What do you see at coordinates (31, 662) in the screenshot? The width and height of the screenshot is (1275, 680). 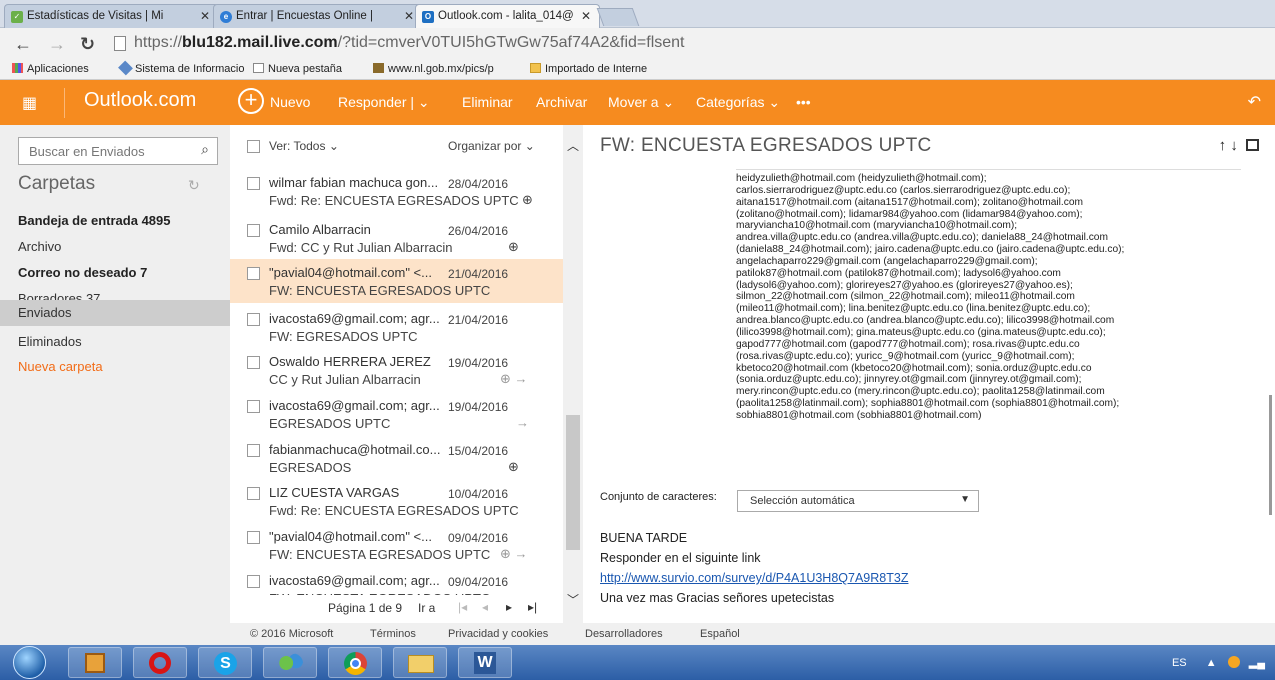 I see `start-button` at bounding box center [31, 662].